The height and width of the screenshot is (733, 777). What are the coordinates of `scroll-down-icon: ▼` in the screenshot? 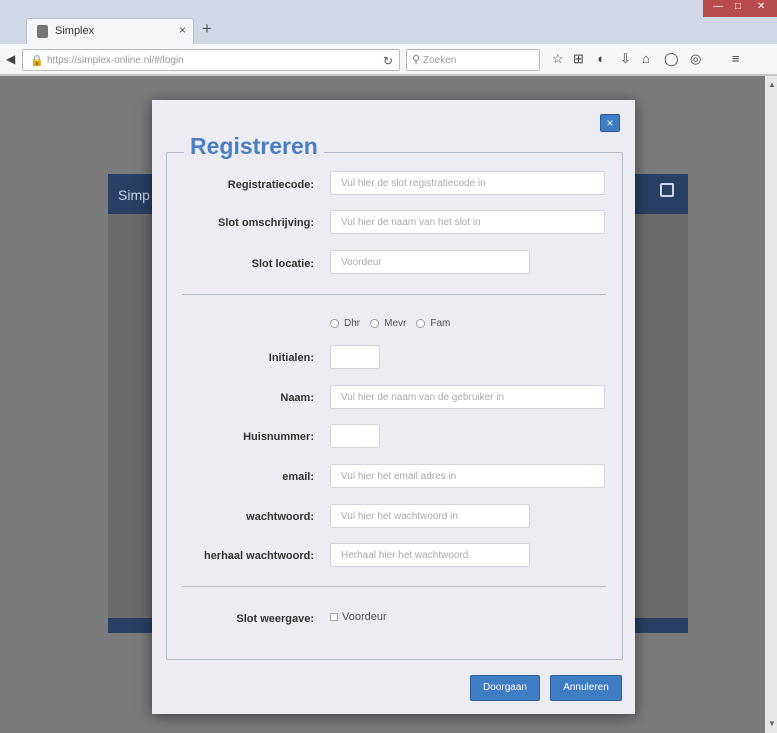 It's located at (772, 723).